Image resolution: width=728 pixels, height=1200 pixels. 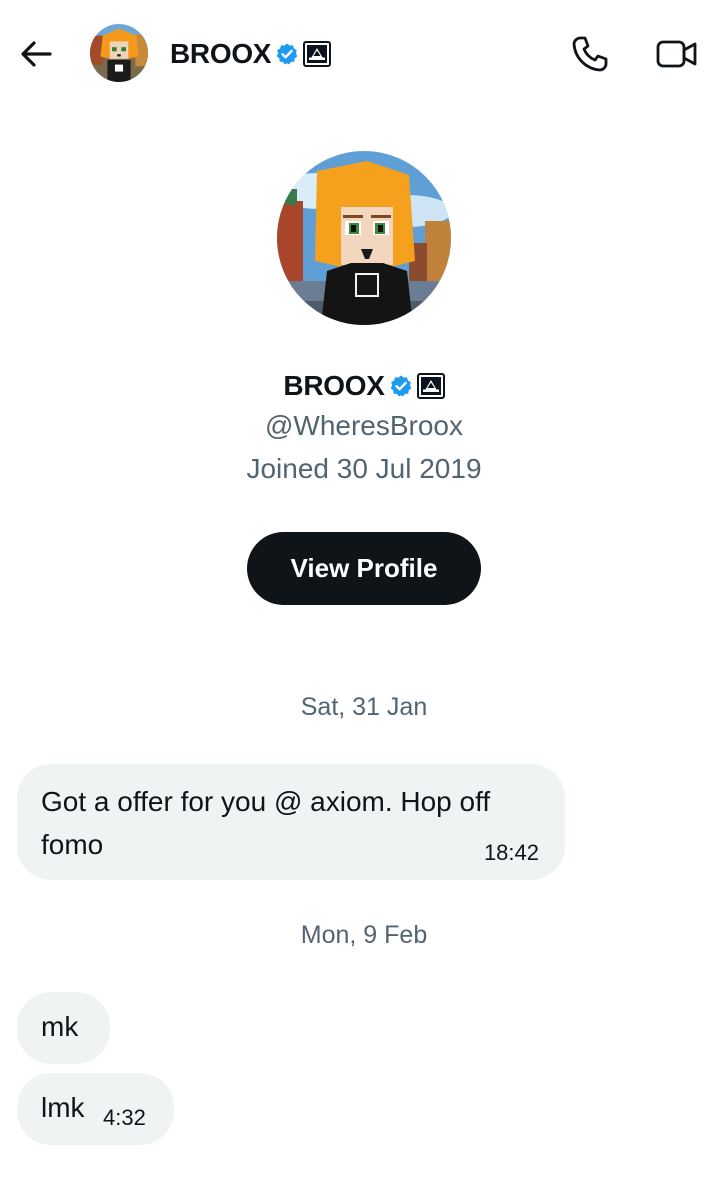 I want to click on profile-name-row: BROOX, so click(x=364, y=386).